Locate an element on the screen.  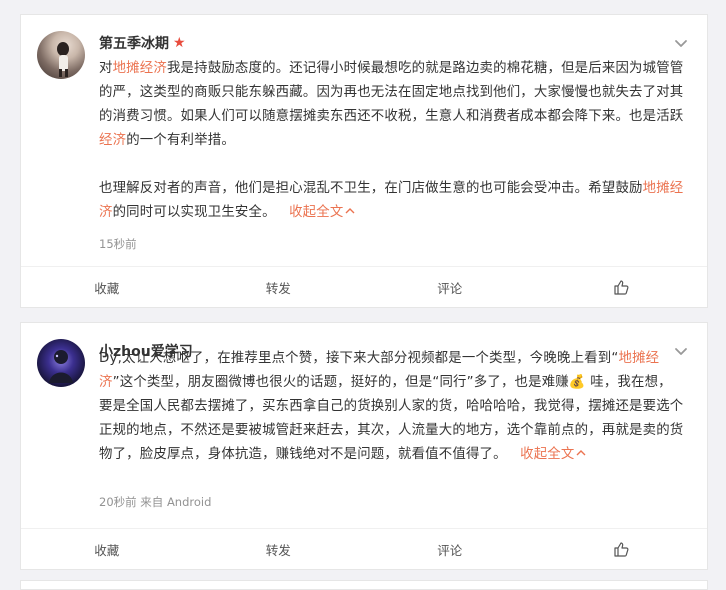
username: 第五季冰期 ★ is located at coordinates (142, 43).